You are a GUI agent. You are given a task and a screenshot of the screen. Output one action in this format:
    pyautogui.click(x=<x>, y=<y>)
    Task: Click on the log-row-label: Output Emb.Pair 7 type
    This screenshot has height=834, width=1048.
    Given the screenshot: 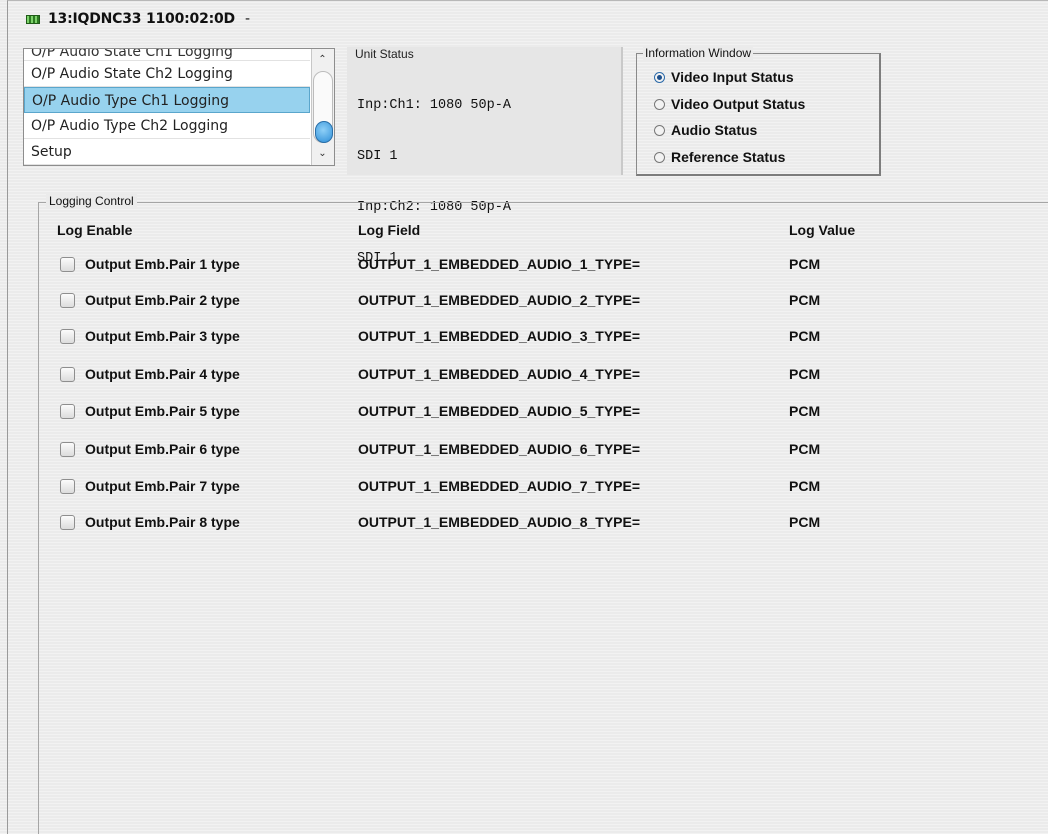 What is the action you would take?
    pyautogui.click(x=162, y=486)
    